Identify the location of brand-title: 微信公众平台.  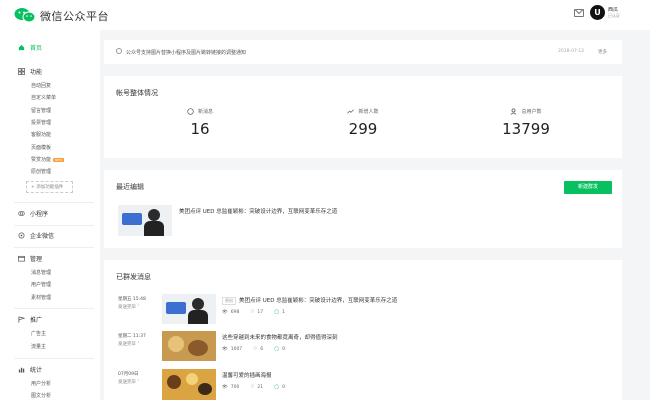
(74, 16).